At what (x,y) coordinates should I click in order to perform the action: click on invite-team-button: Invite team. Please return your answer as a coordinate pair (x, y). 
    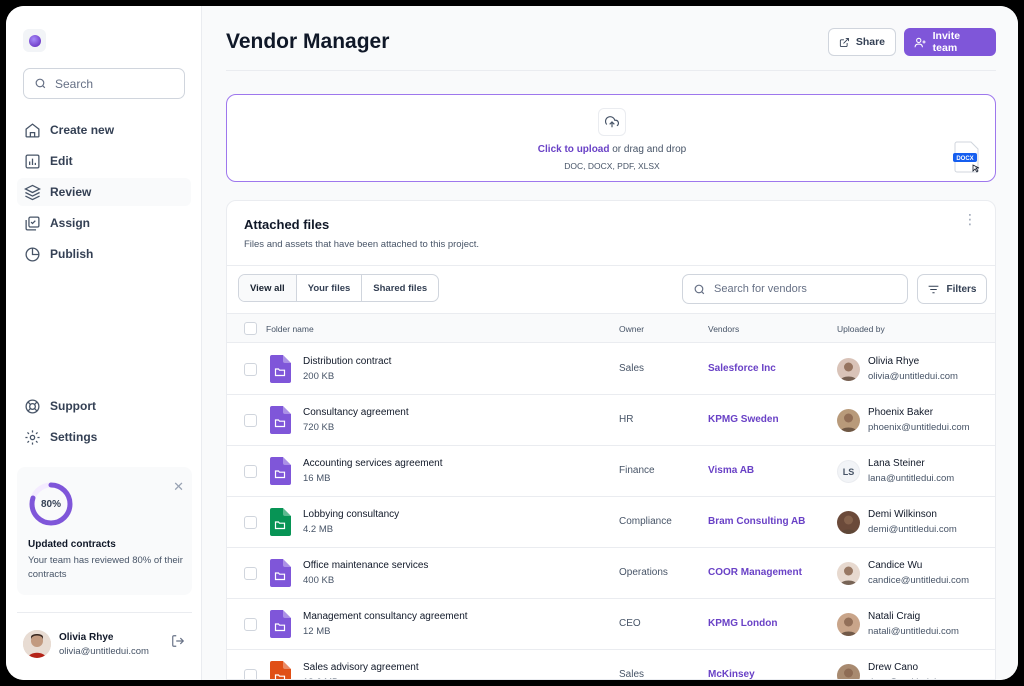
    Looking at the image, I should click on (950, 42).